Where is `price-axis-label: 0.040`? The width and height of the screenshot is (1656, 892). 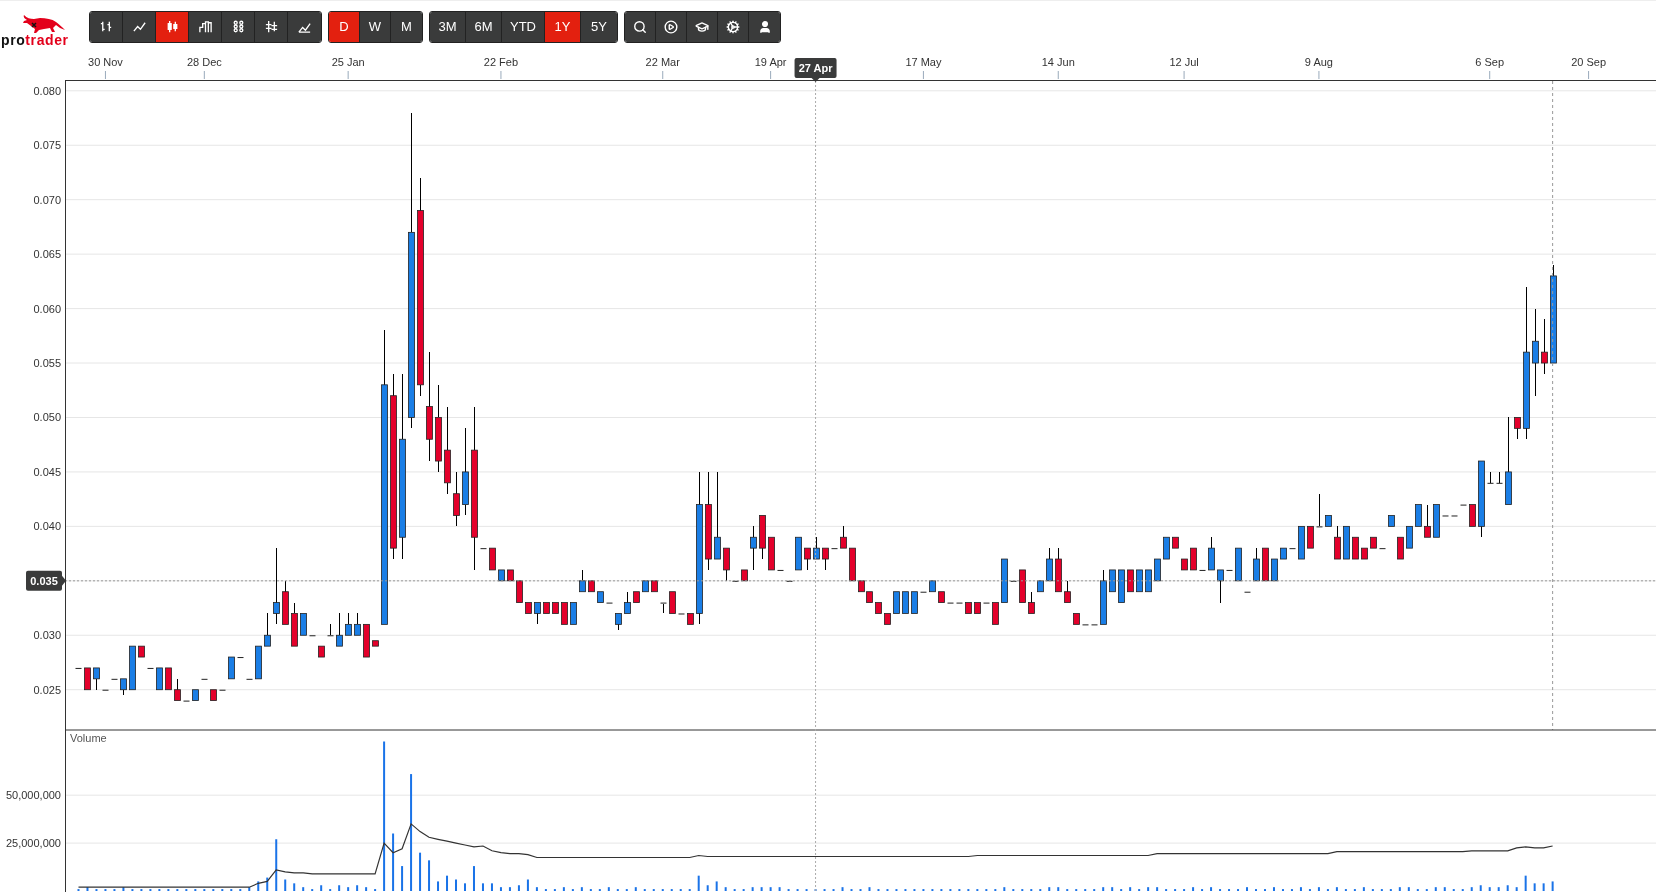
price-axis-label: 0.040 is located at coordinates (47, 526).